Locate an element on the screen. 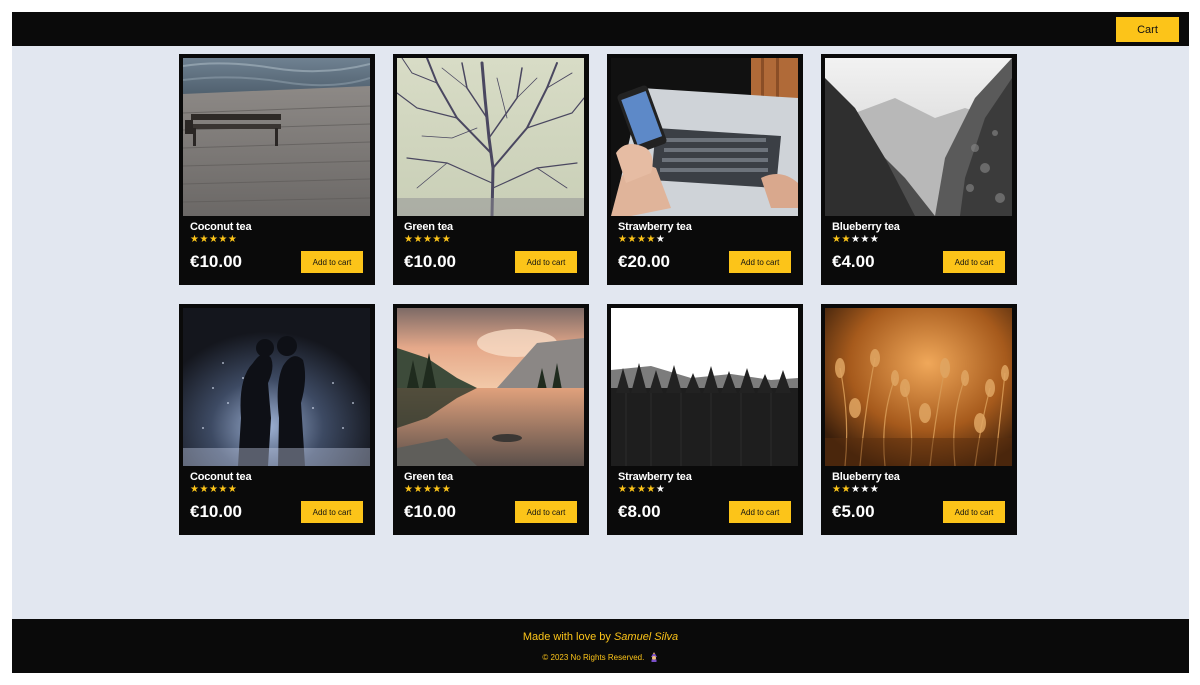  footer-credit: Made with love by Samuel Silva is located at coordinates (600, 637).